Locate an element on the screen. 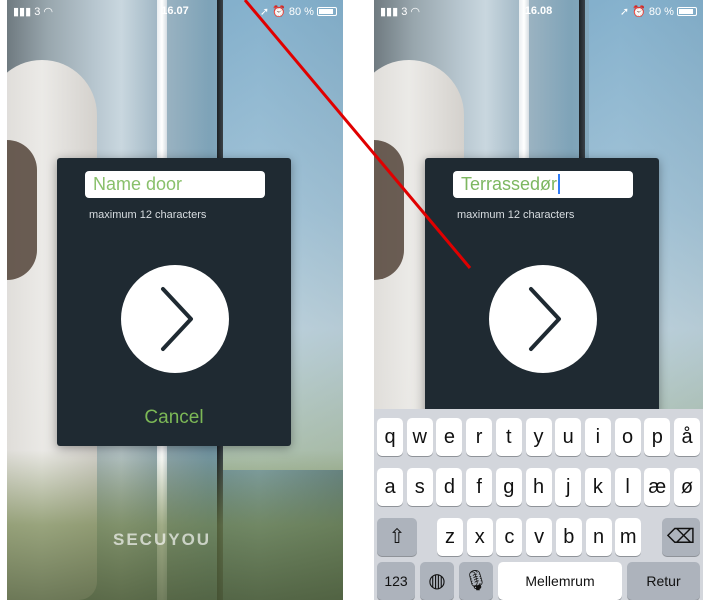 The height and width of the screenshot is (600, 703). return-key: Retur is located at coordinates (663, 581).